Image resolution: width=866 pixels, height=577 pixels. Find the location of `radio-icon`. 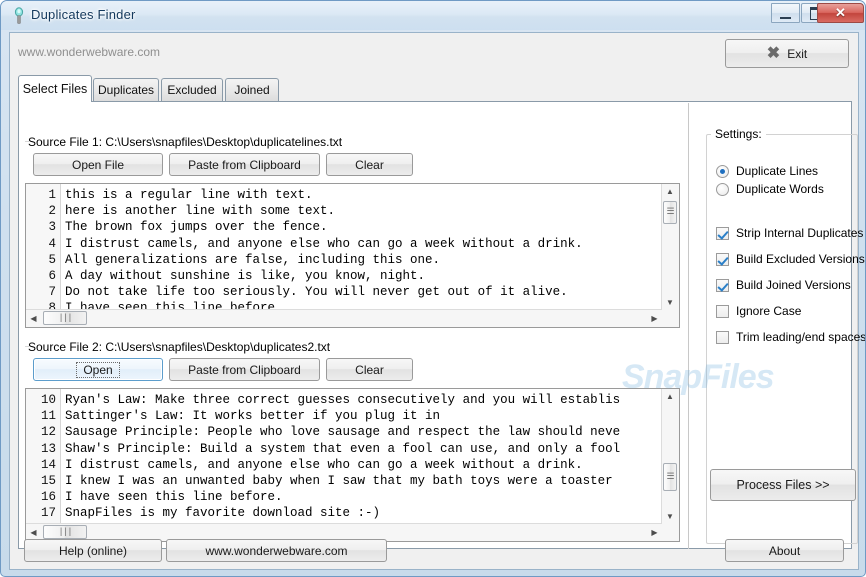

radio-icon is located at coordinates (722, 171).